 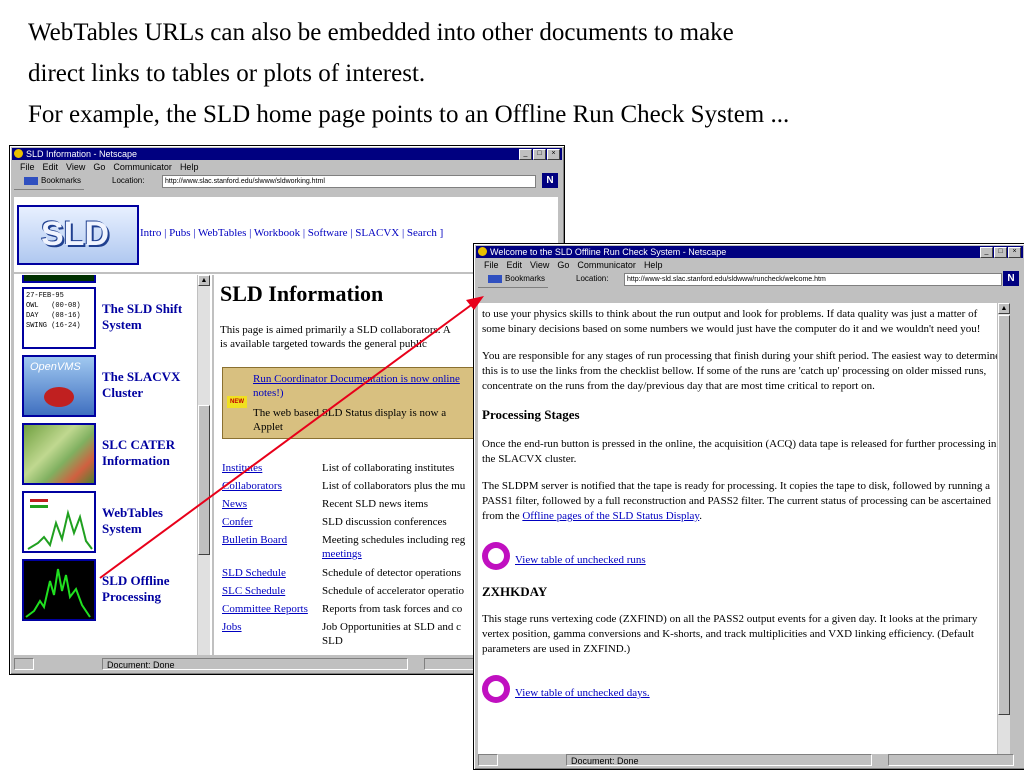 I want to click on status-bar: Document: Done, so click(x=749, y=760).